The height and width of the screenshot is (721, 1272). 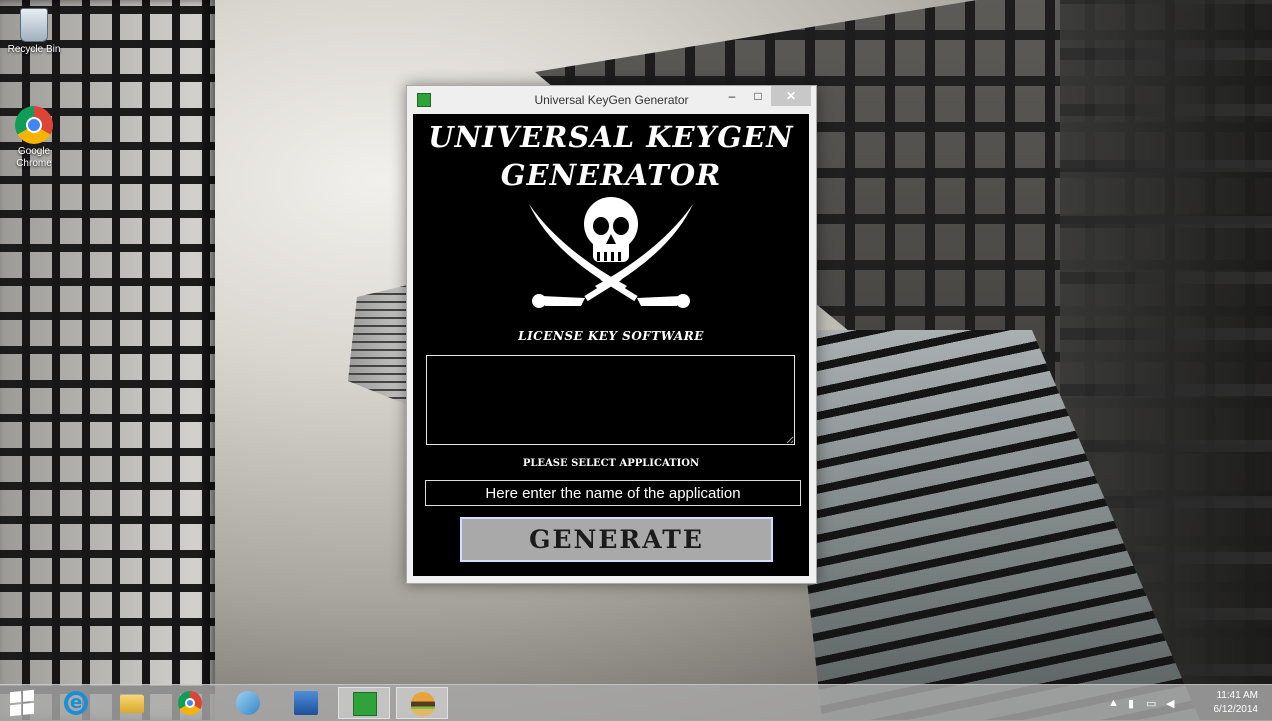 What do you see at coordinates (732, 96) in the screenshot?
I see `minimize-button: –` at bounding box center [732, 96].